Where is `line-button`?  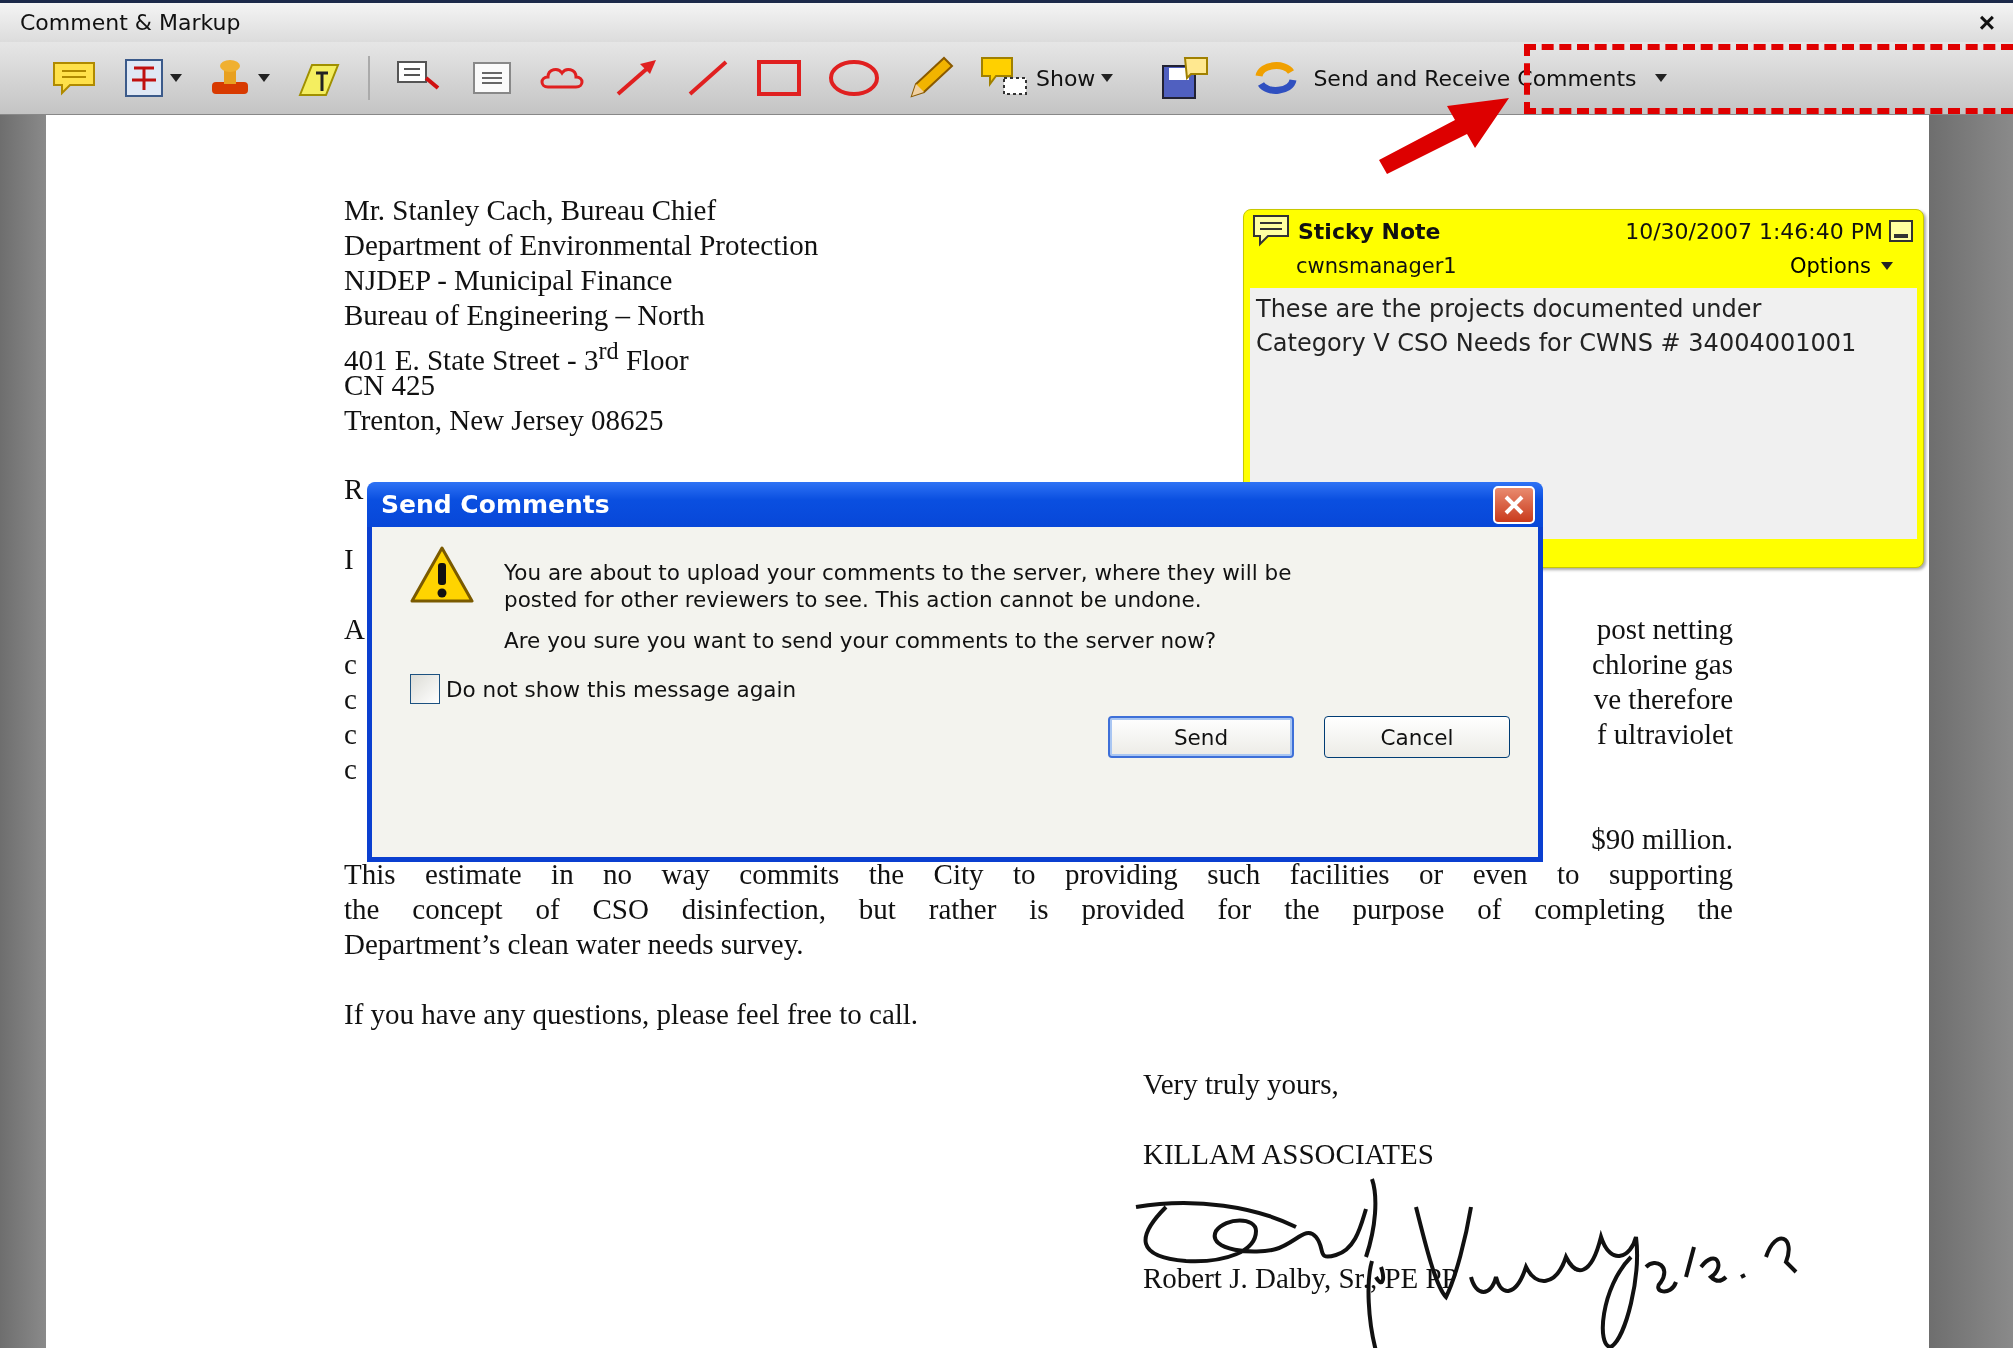
line-button is located at coordinates (708, 78).